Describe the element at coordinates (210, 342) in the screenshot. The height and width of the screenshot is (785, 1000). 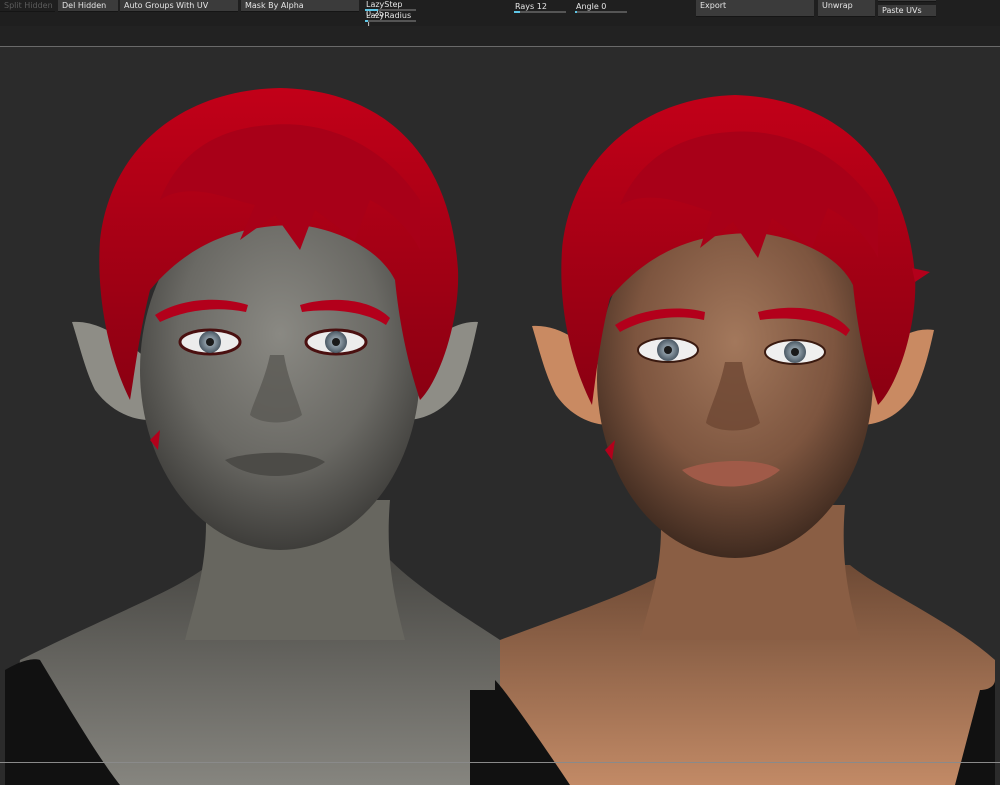
I see `grey-left-pupil` at that location.